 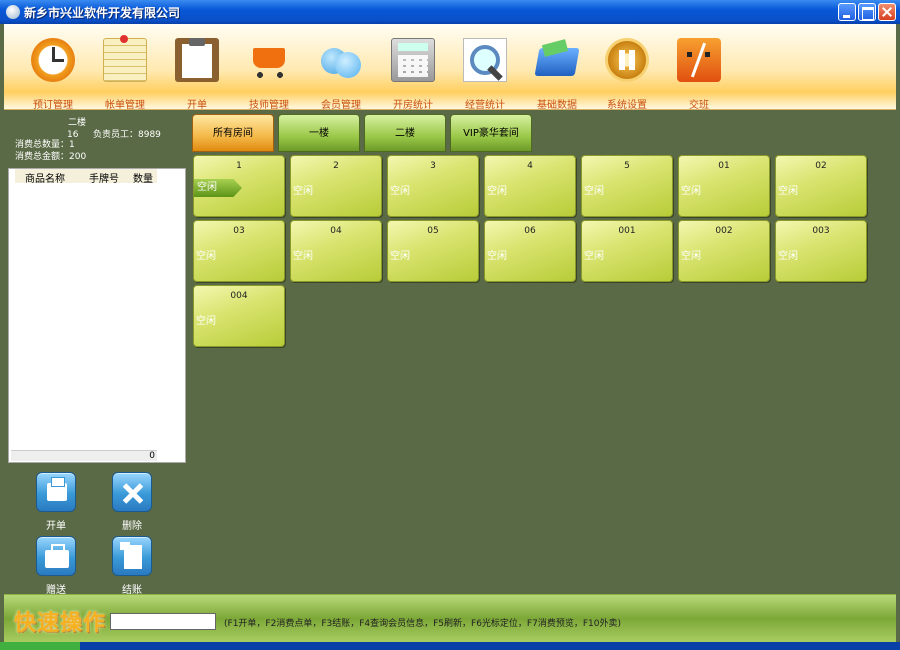 I want to click on order-list-header: 商品名称 手牌号 数量, so click(x=86, y=177).